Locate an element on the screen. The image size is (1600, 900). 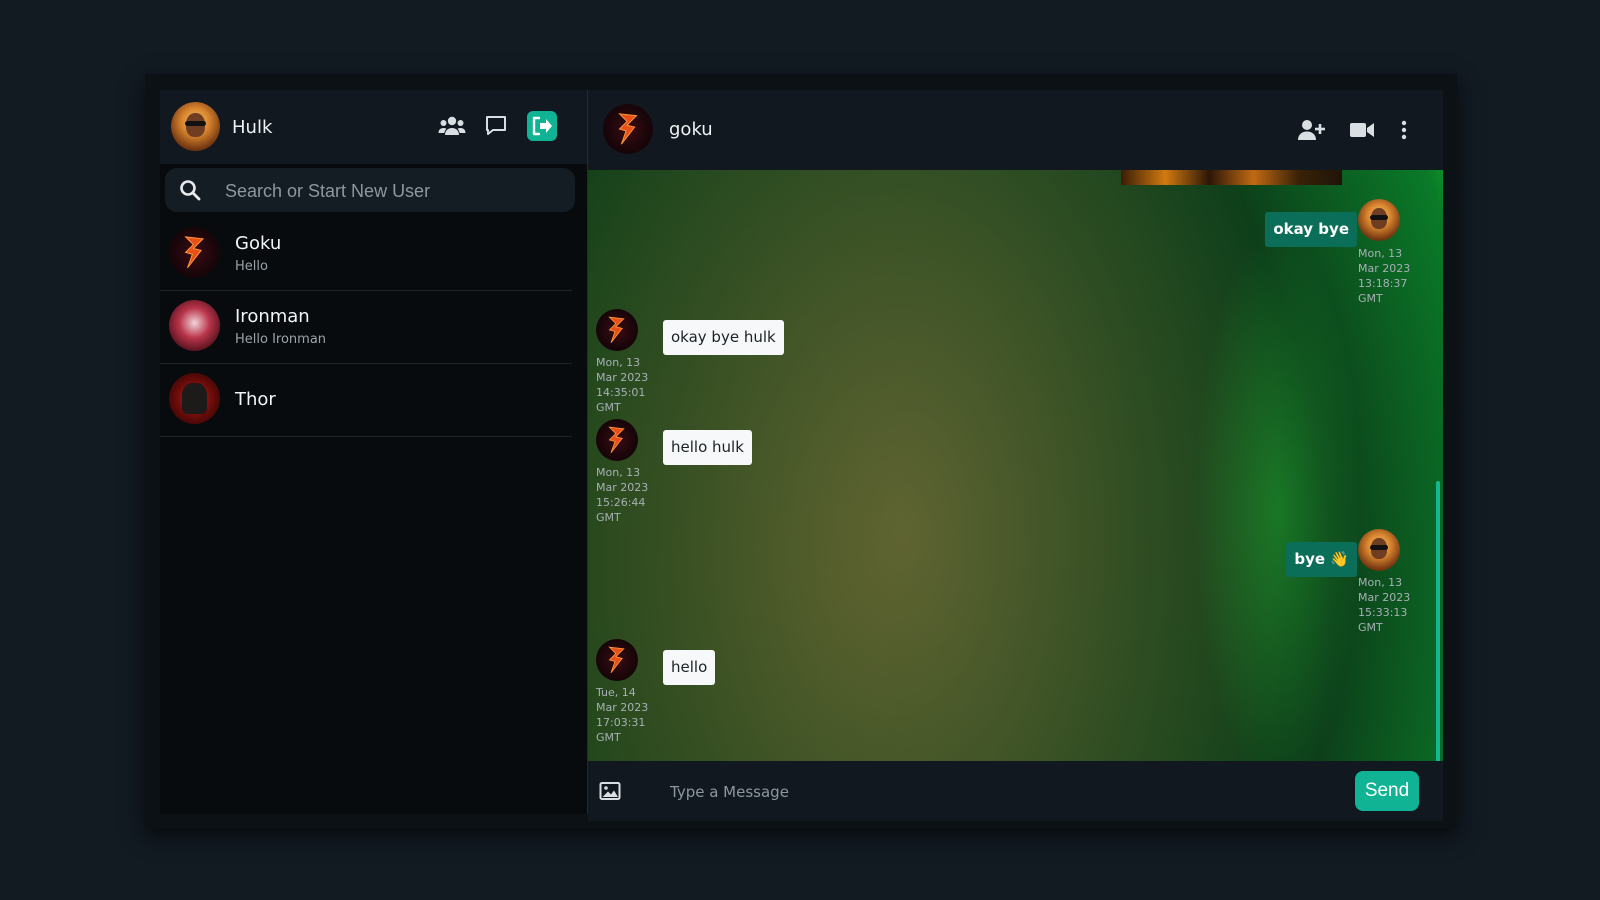
message-timestamp: Mon, 13 Mar 2023 13:18:37 GMT is located at coordinates (1388, 276).